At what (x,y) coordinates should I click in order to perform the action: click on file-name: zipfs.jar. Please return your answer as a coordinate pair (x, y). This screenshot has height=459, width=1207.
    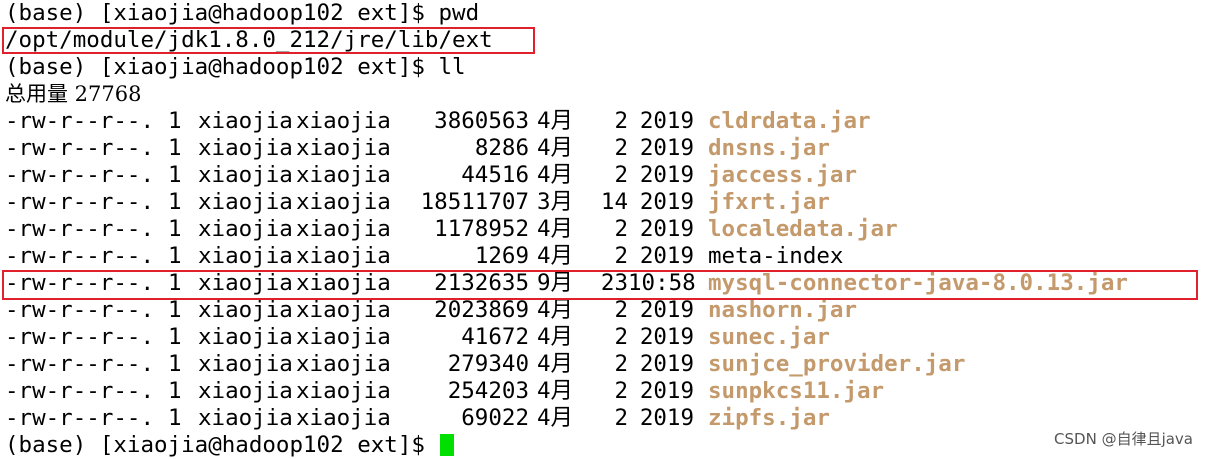
    Looking at the image, I should click on (769, 418).